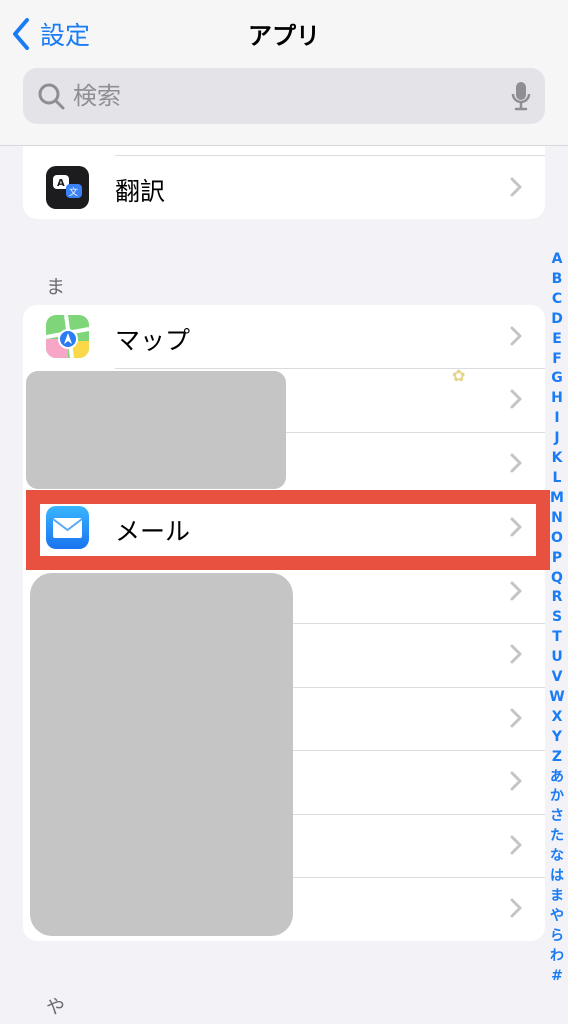 The height and width of the screenshot is (1024, 568). I want to click on index-letter: U, so click(556, 658).